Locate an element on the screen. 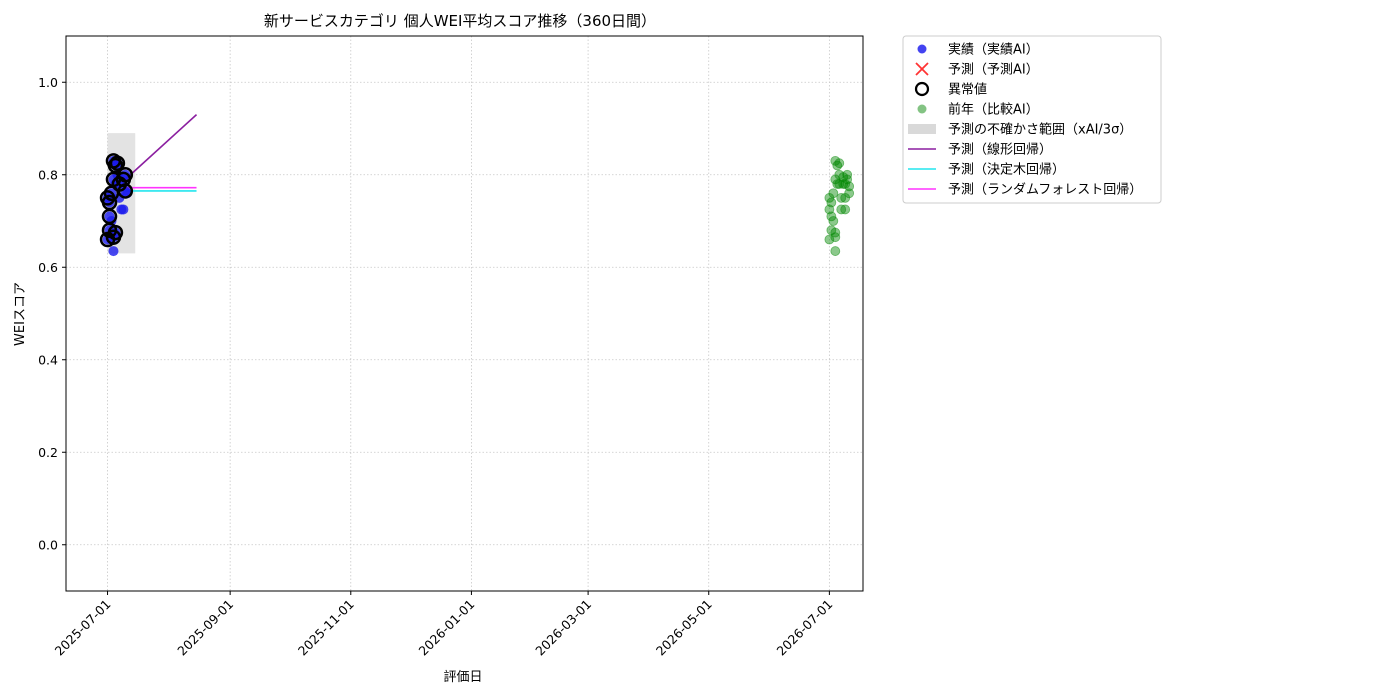 The width and height of the screenshot is (1400, 700). previous-year-points-layer is located at coordinates (839, 205).